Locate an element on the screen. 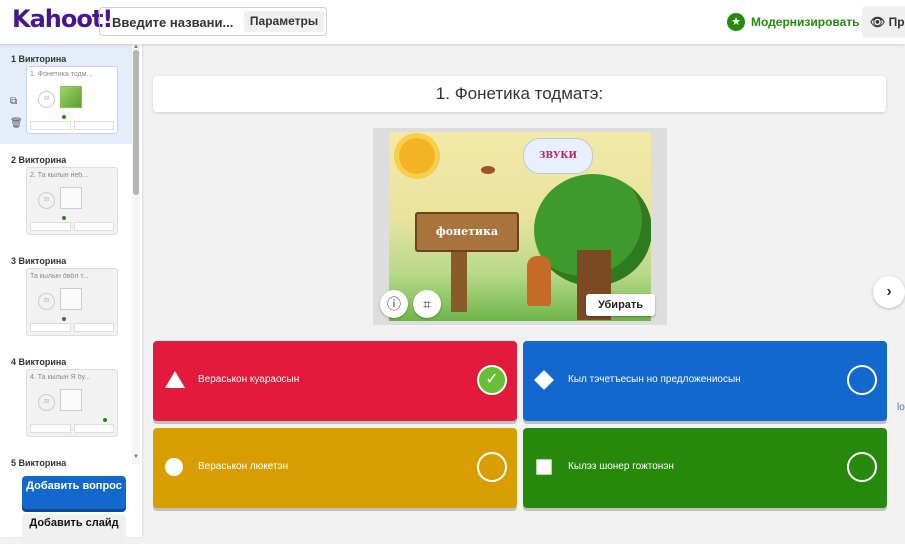 This screenshot has height=544, width=905. slide-item-3: 3 Викторина Та кылын öвöл т... 20 is located at coordinates (66, 296).